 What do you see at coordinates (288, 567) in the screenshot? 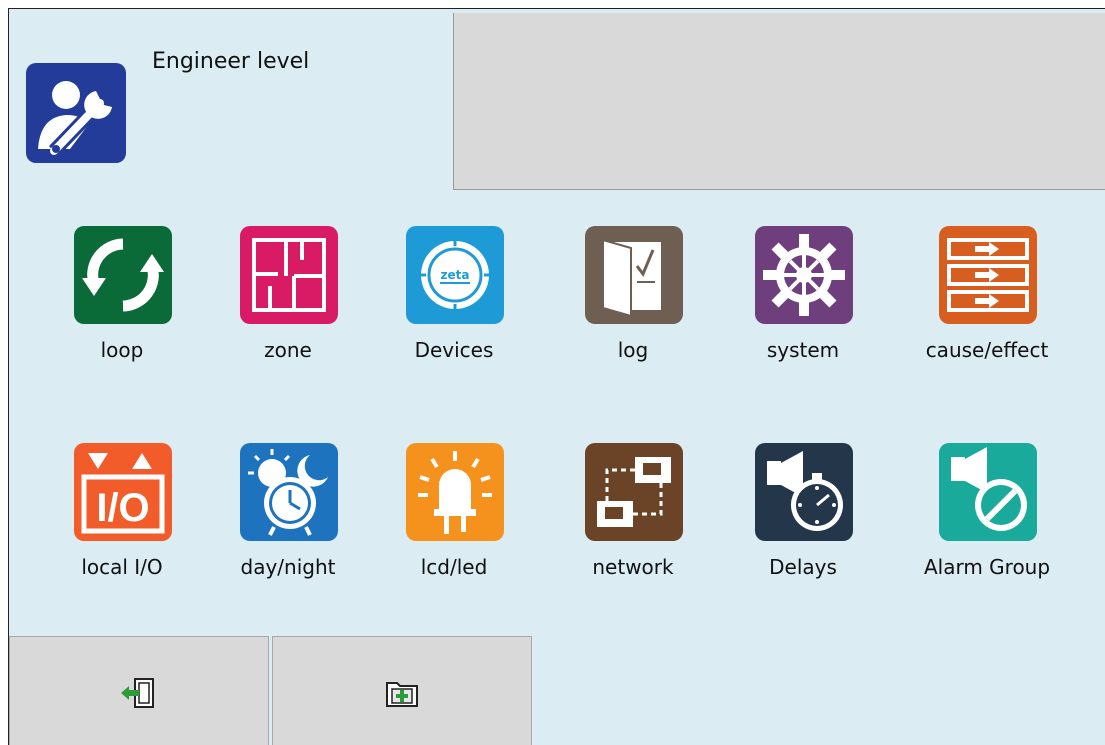
I see `menu-label-day-night: day/night` at bounding box center [288, 567].